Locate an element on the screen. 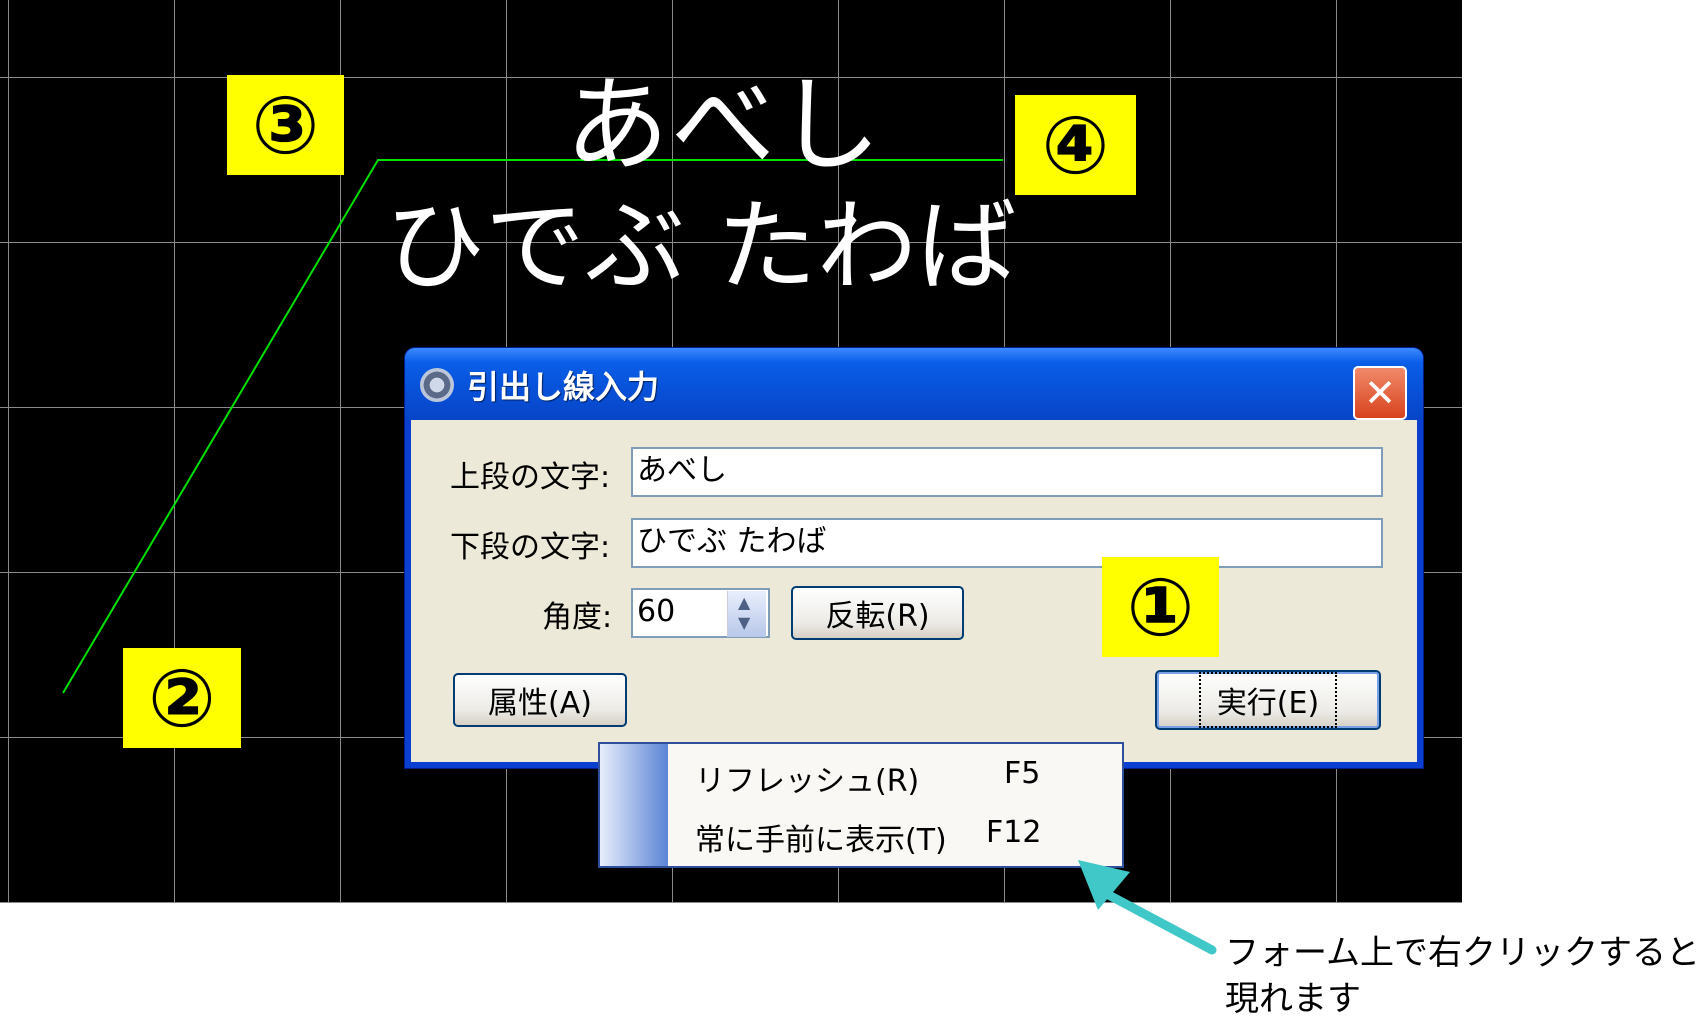 The height and width of the screenshot is (1033, 1700). pointer-arrow is located at coordinates (1147, 907).